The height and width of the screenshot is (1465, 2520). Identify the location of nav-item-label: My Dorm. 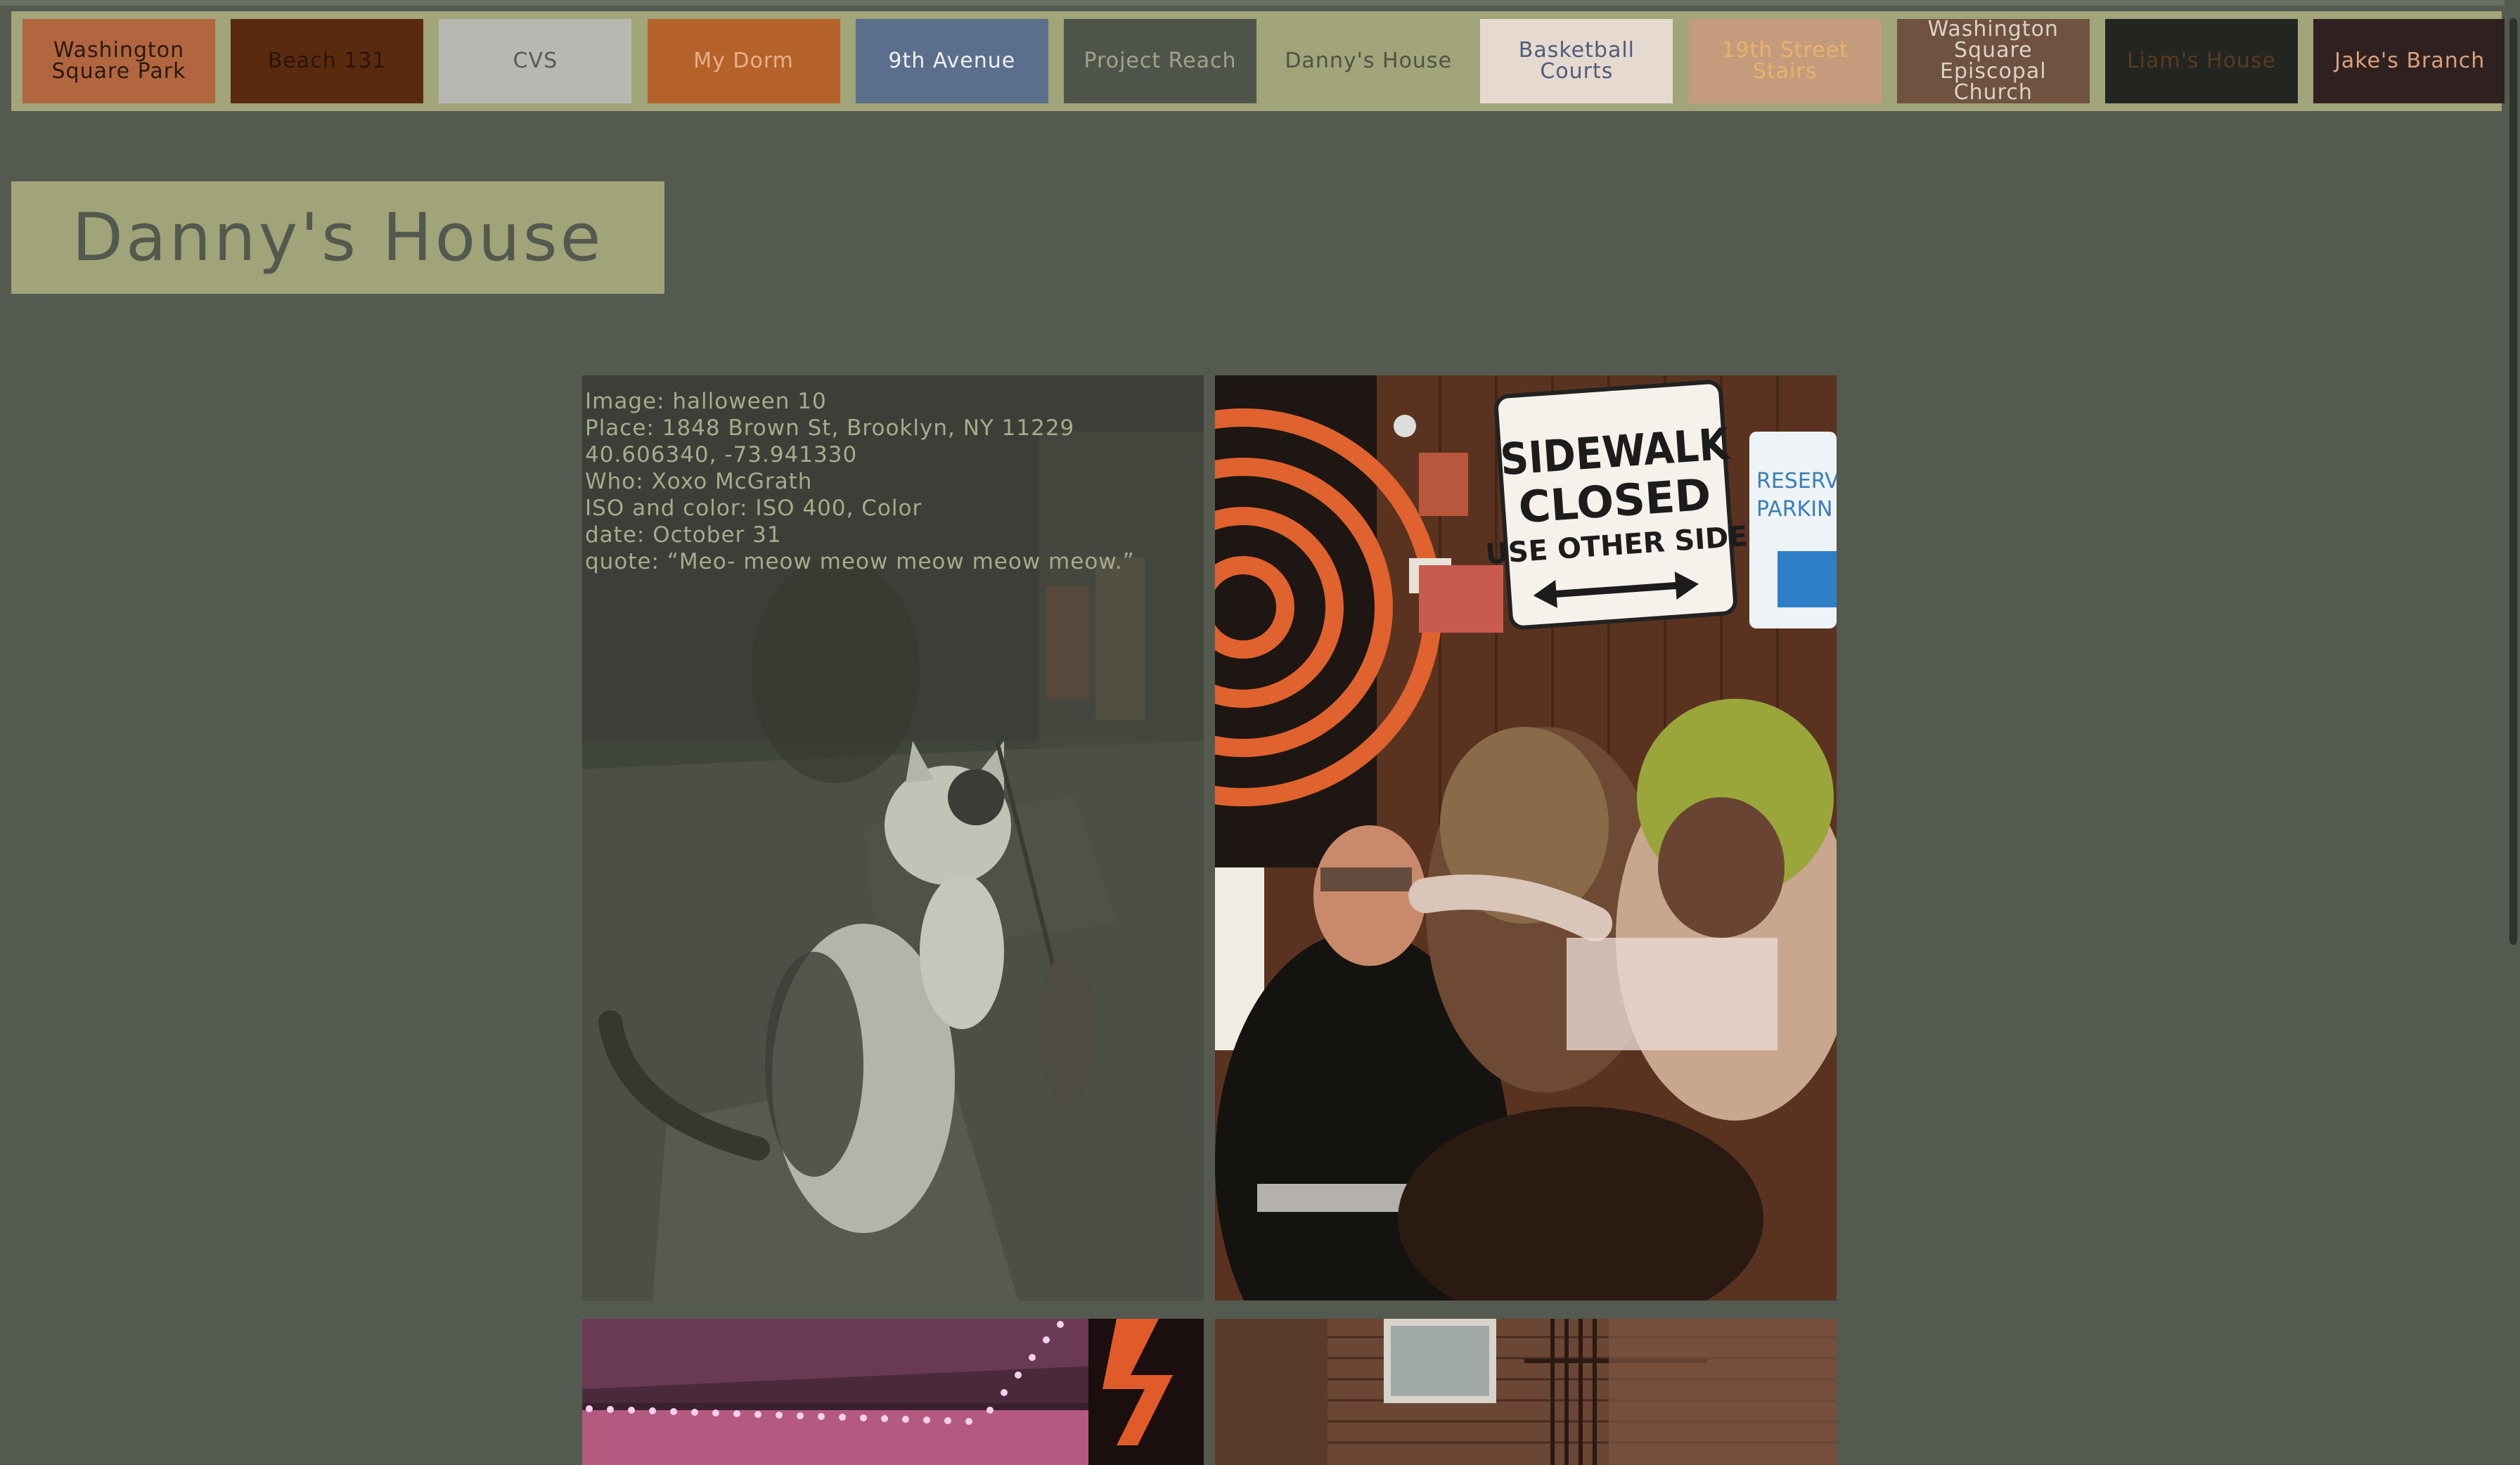
(743, 61).